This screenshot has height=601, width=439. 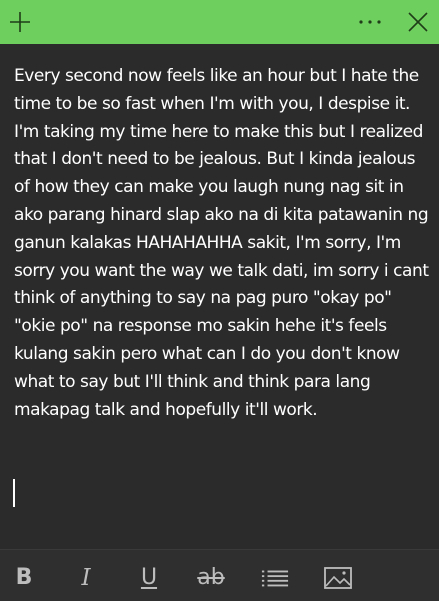 I want to click on underline-button: U, so click(x=149, y=578).